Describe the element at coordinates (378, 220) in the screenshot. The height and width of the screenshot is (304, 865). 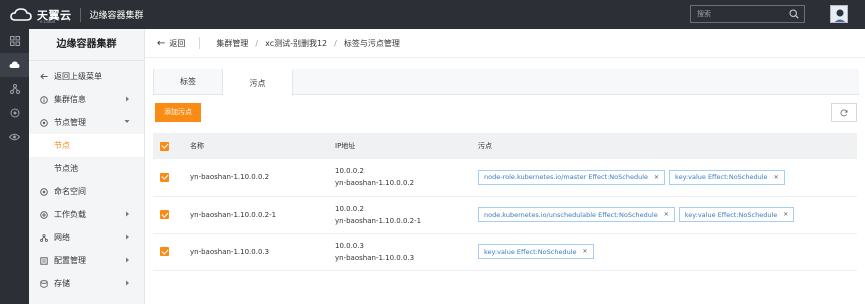
I see `host-name: yn-baoshan-1.10.0.0.2-1` at that location.